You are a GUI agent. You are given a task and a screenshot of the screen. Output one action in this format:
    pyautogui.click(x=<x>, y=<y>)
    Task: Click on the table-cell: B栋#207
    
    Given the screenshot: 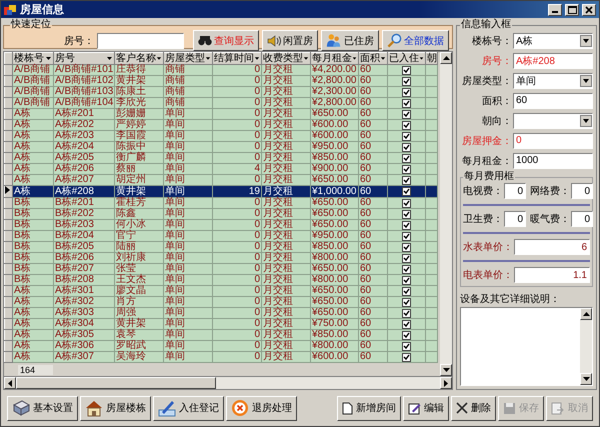 What is the action you would take?
    pyautogui.click(x=84, y=269)
    